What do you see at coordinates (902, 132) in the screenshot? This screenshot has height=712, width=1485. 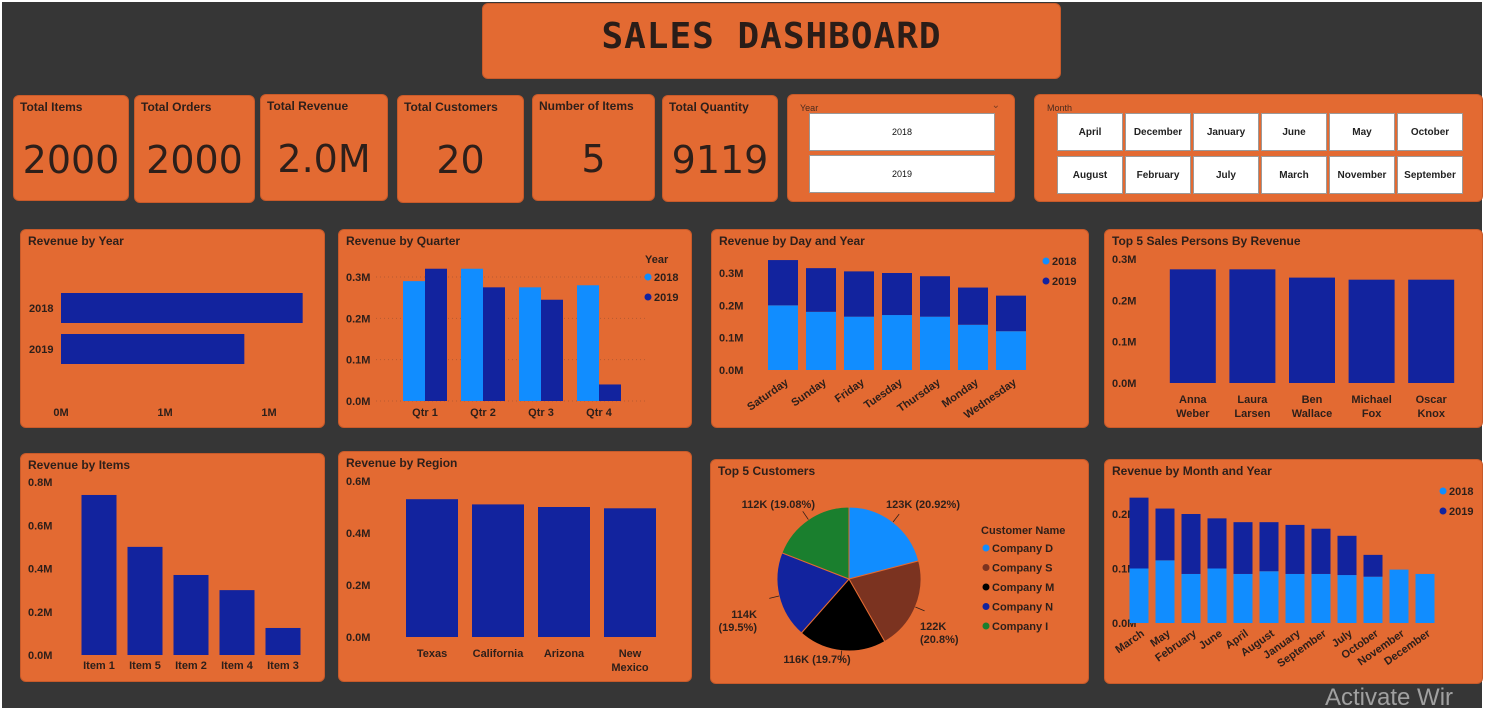 I see `year-option-2018: 2018` at bounding box center [902, 132].